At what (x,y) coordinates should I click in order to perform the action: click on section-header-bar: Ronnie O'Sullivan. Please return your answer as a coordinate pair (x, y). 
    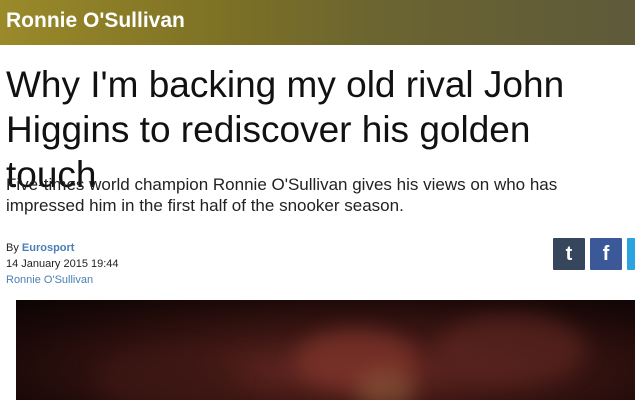
    Looking at the image, I should click on (317, 22).